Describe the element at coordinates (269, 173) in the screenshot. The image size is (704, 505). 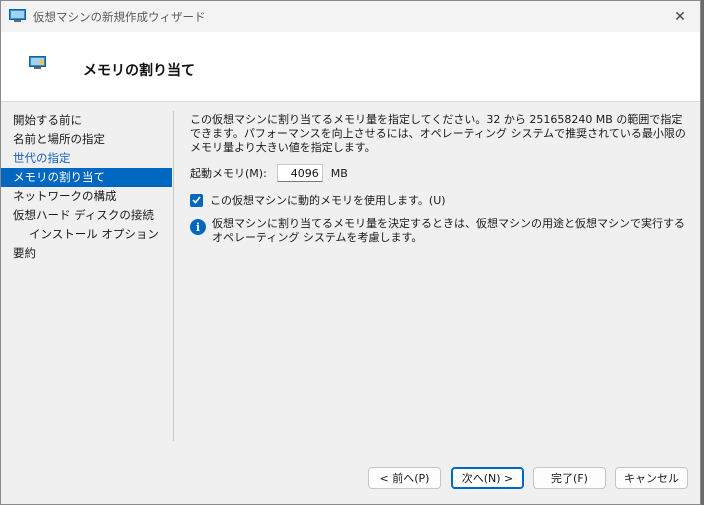
I see `startup-memory-row: 起動メモリ(M): MB` at that location.